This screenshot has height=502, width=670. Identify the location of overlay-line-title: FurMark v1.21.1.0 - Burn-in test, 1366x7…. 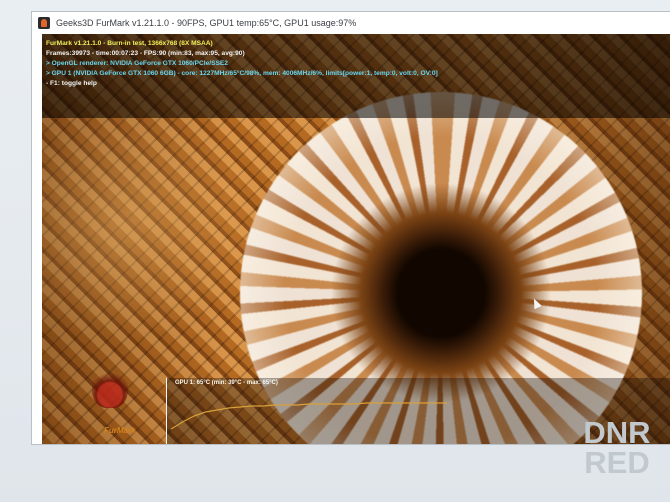
(129, 43).